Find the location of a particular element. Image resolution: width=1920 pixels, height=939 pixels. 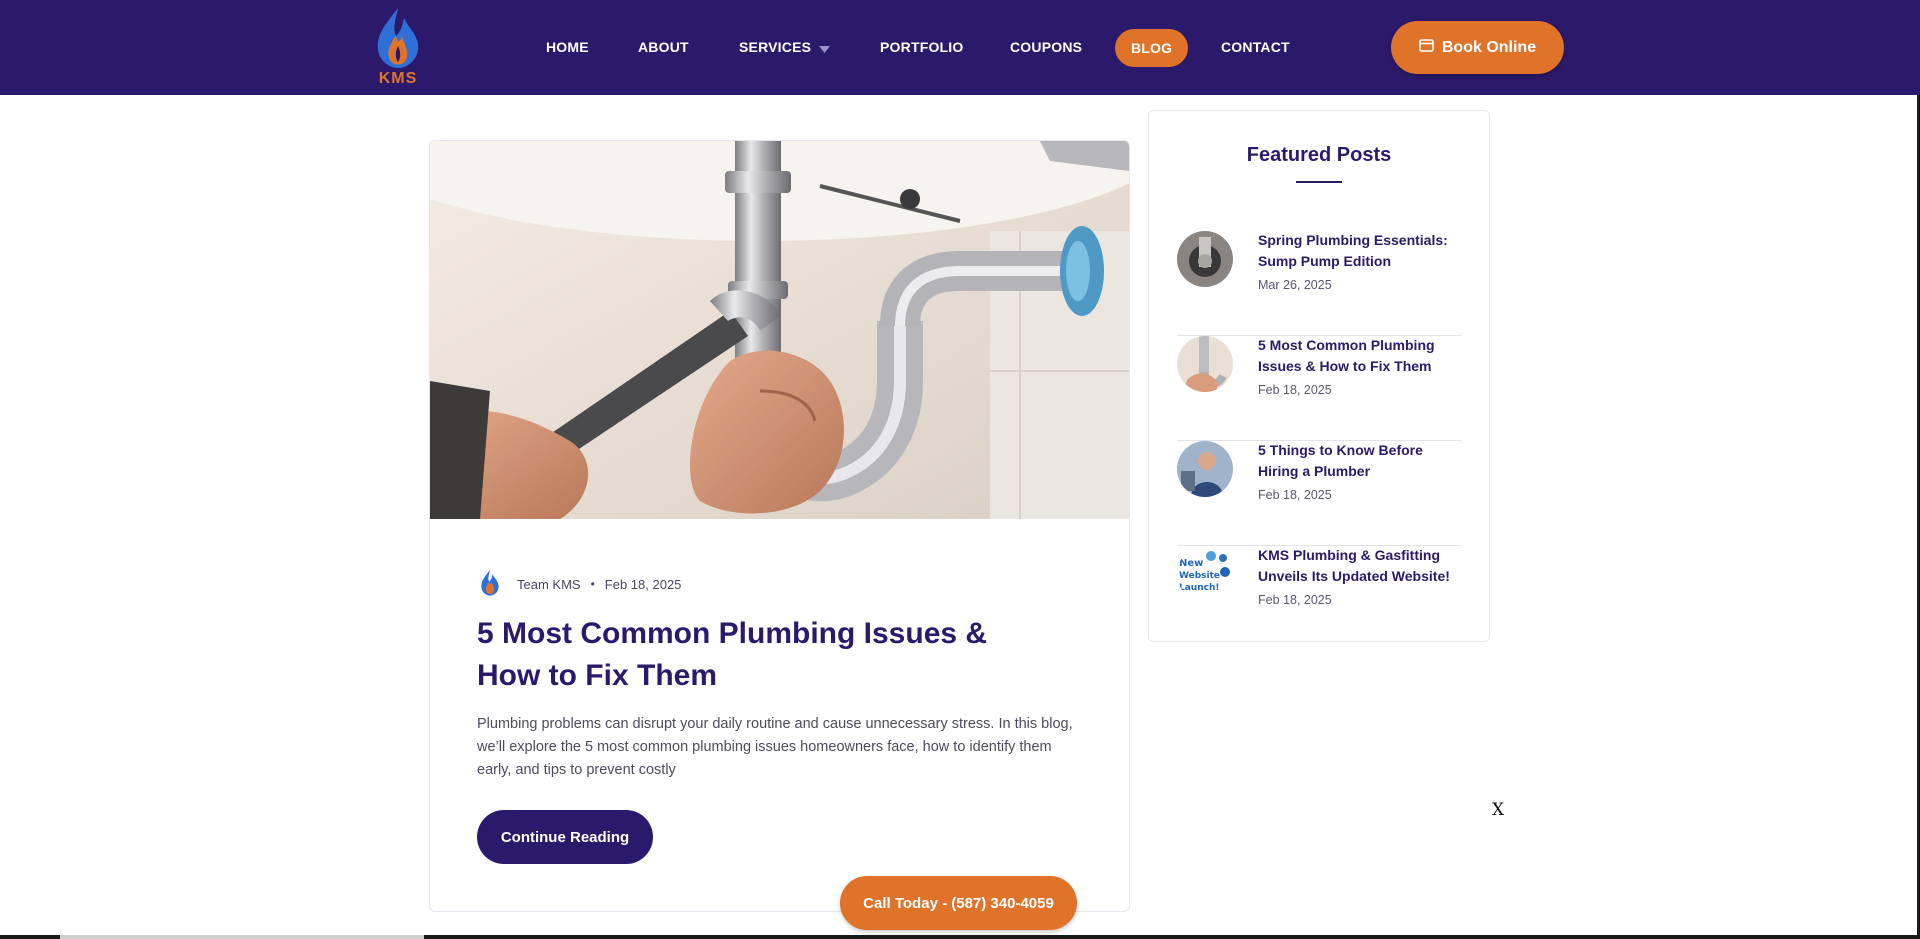

call-today-button: Call Today - (587) 340-4059 is located at coordinates (958, 903).